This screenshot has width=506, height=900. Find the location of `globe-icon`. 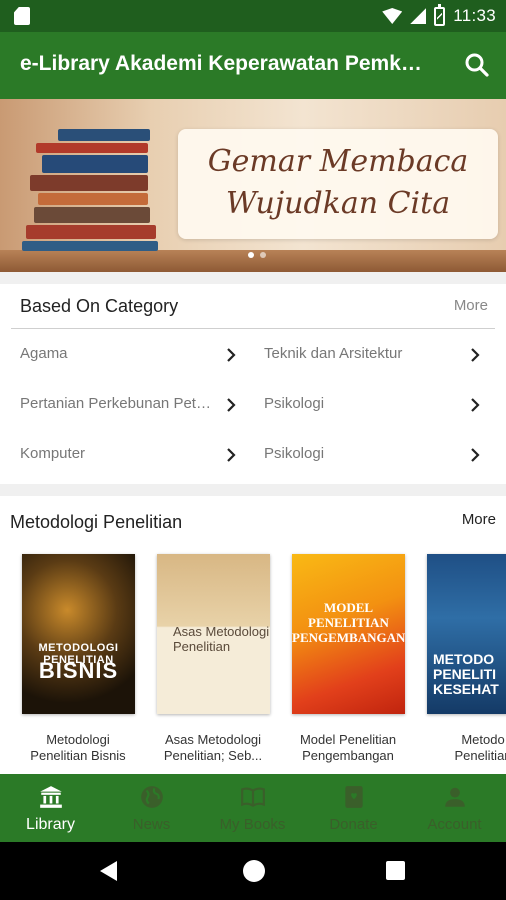

globe-icon is located at coordinates (152, 797).